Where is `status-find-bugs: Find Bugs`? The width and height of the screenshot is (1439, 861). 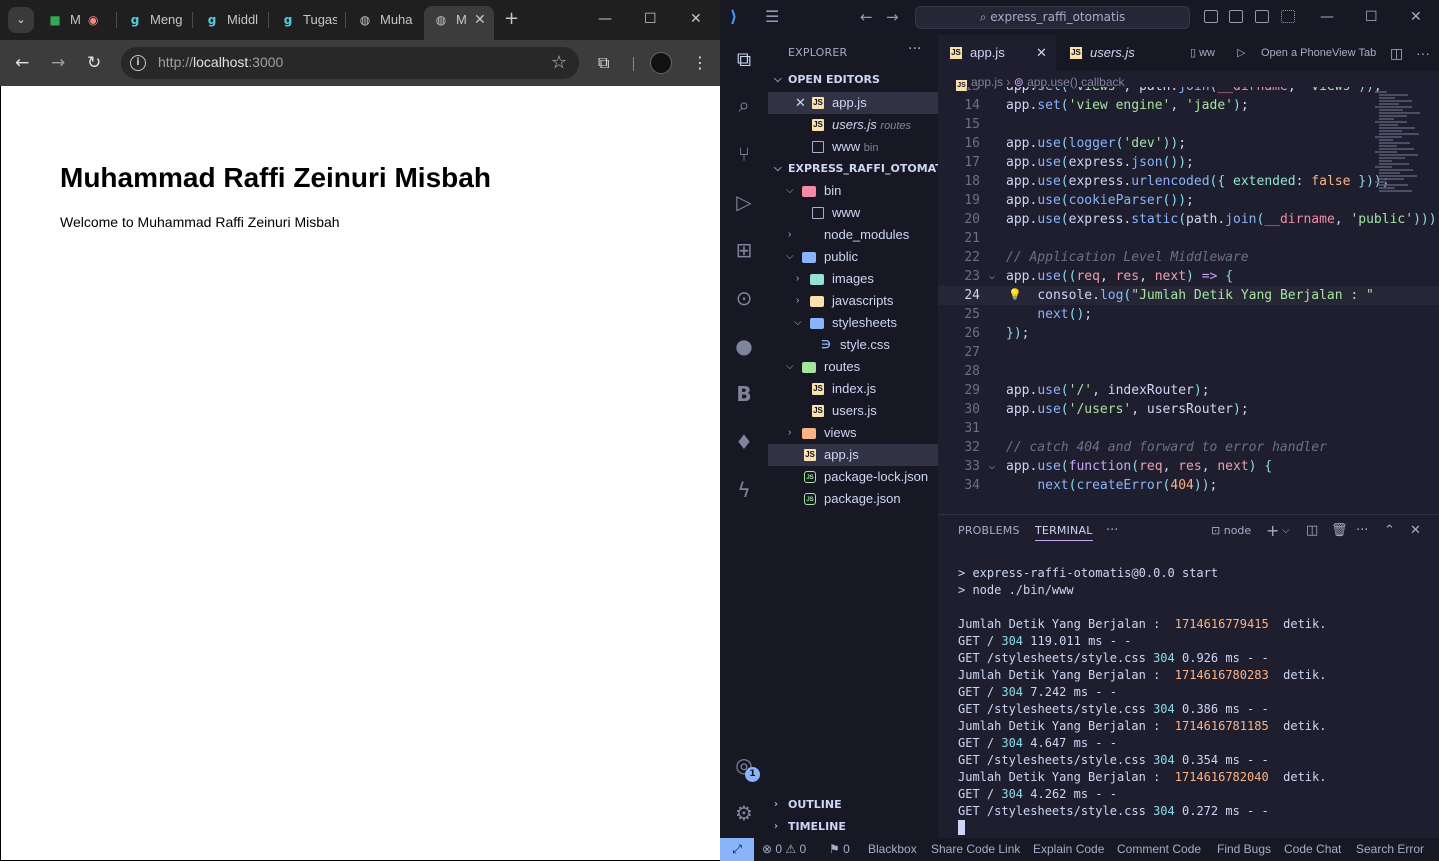
status-find-bugs: Find Bugs is located at coordinates (1244, 849).